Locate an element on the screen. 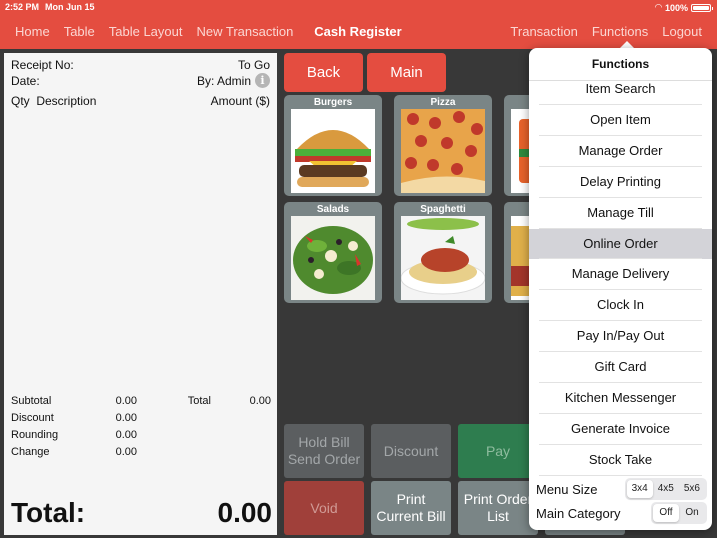 The image size is (717, 538). menu-size-label: Menu Size is located at coordinates (567, 489).